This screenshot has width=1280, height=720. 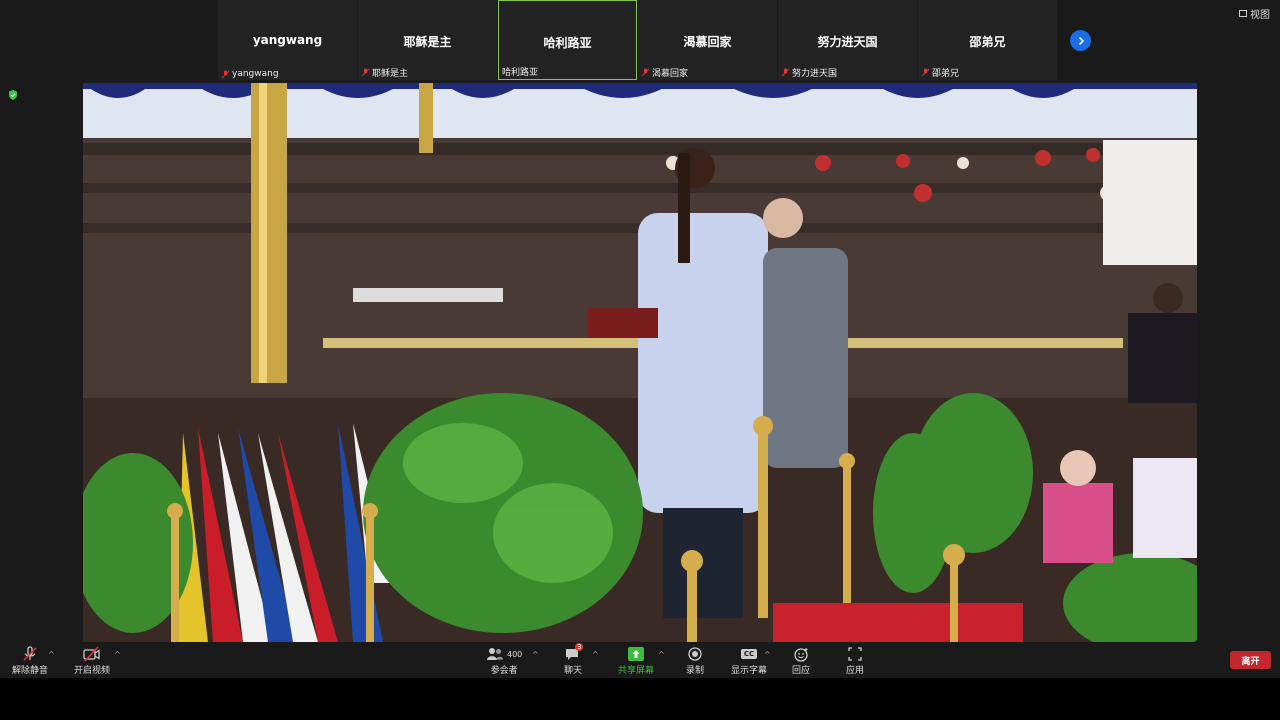 I want to click on reactions-label: 回应, so click(x=801, y=671).